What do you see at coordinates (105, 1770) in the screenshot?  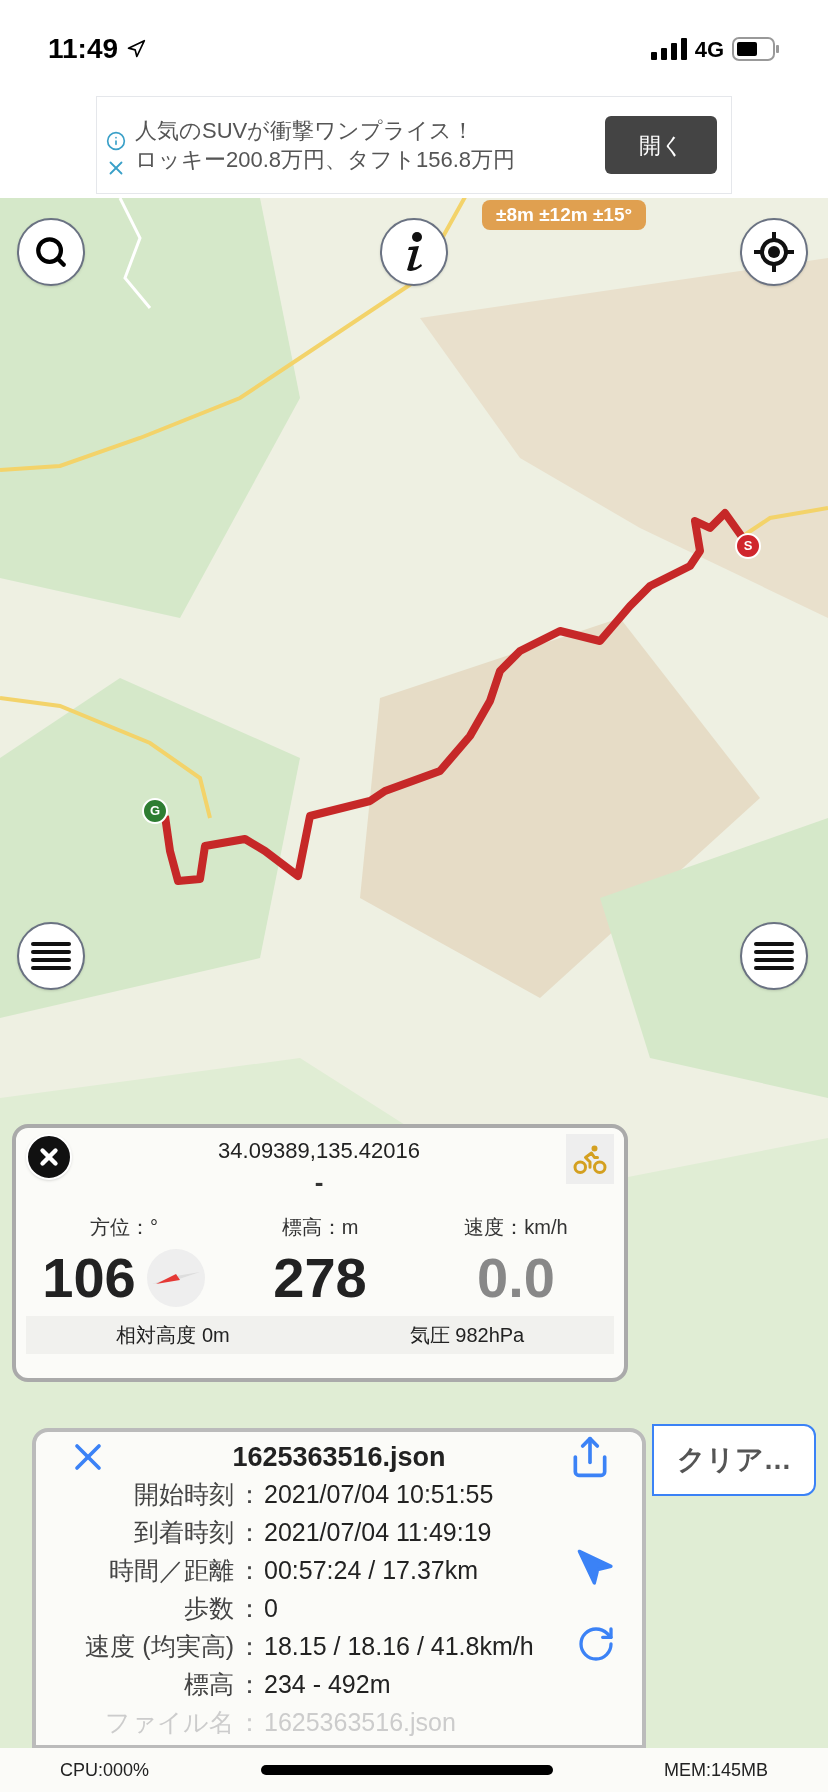 I see `cpu-text: CPU:000%` at bounding box center [105, 1770].